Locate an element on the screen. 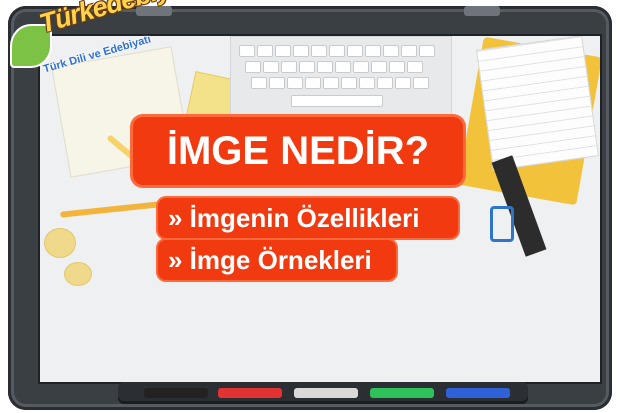 This screenshot has height=413, width=620. binder-clip is located at coordinates (502, 224).